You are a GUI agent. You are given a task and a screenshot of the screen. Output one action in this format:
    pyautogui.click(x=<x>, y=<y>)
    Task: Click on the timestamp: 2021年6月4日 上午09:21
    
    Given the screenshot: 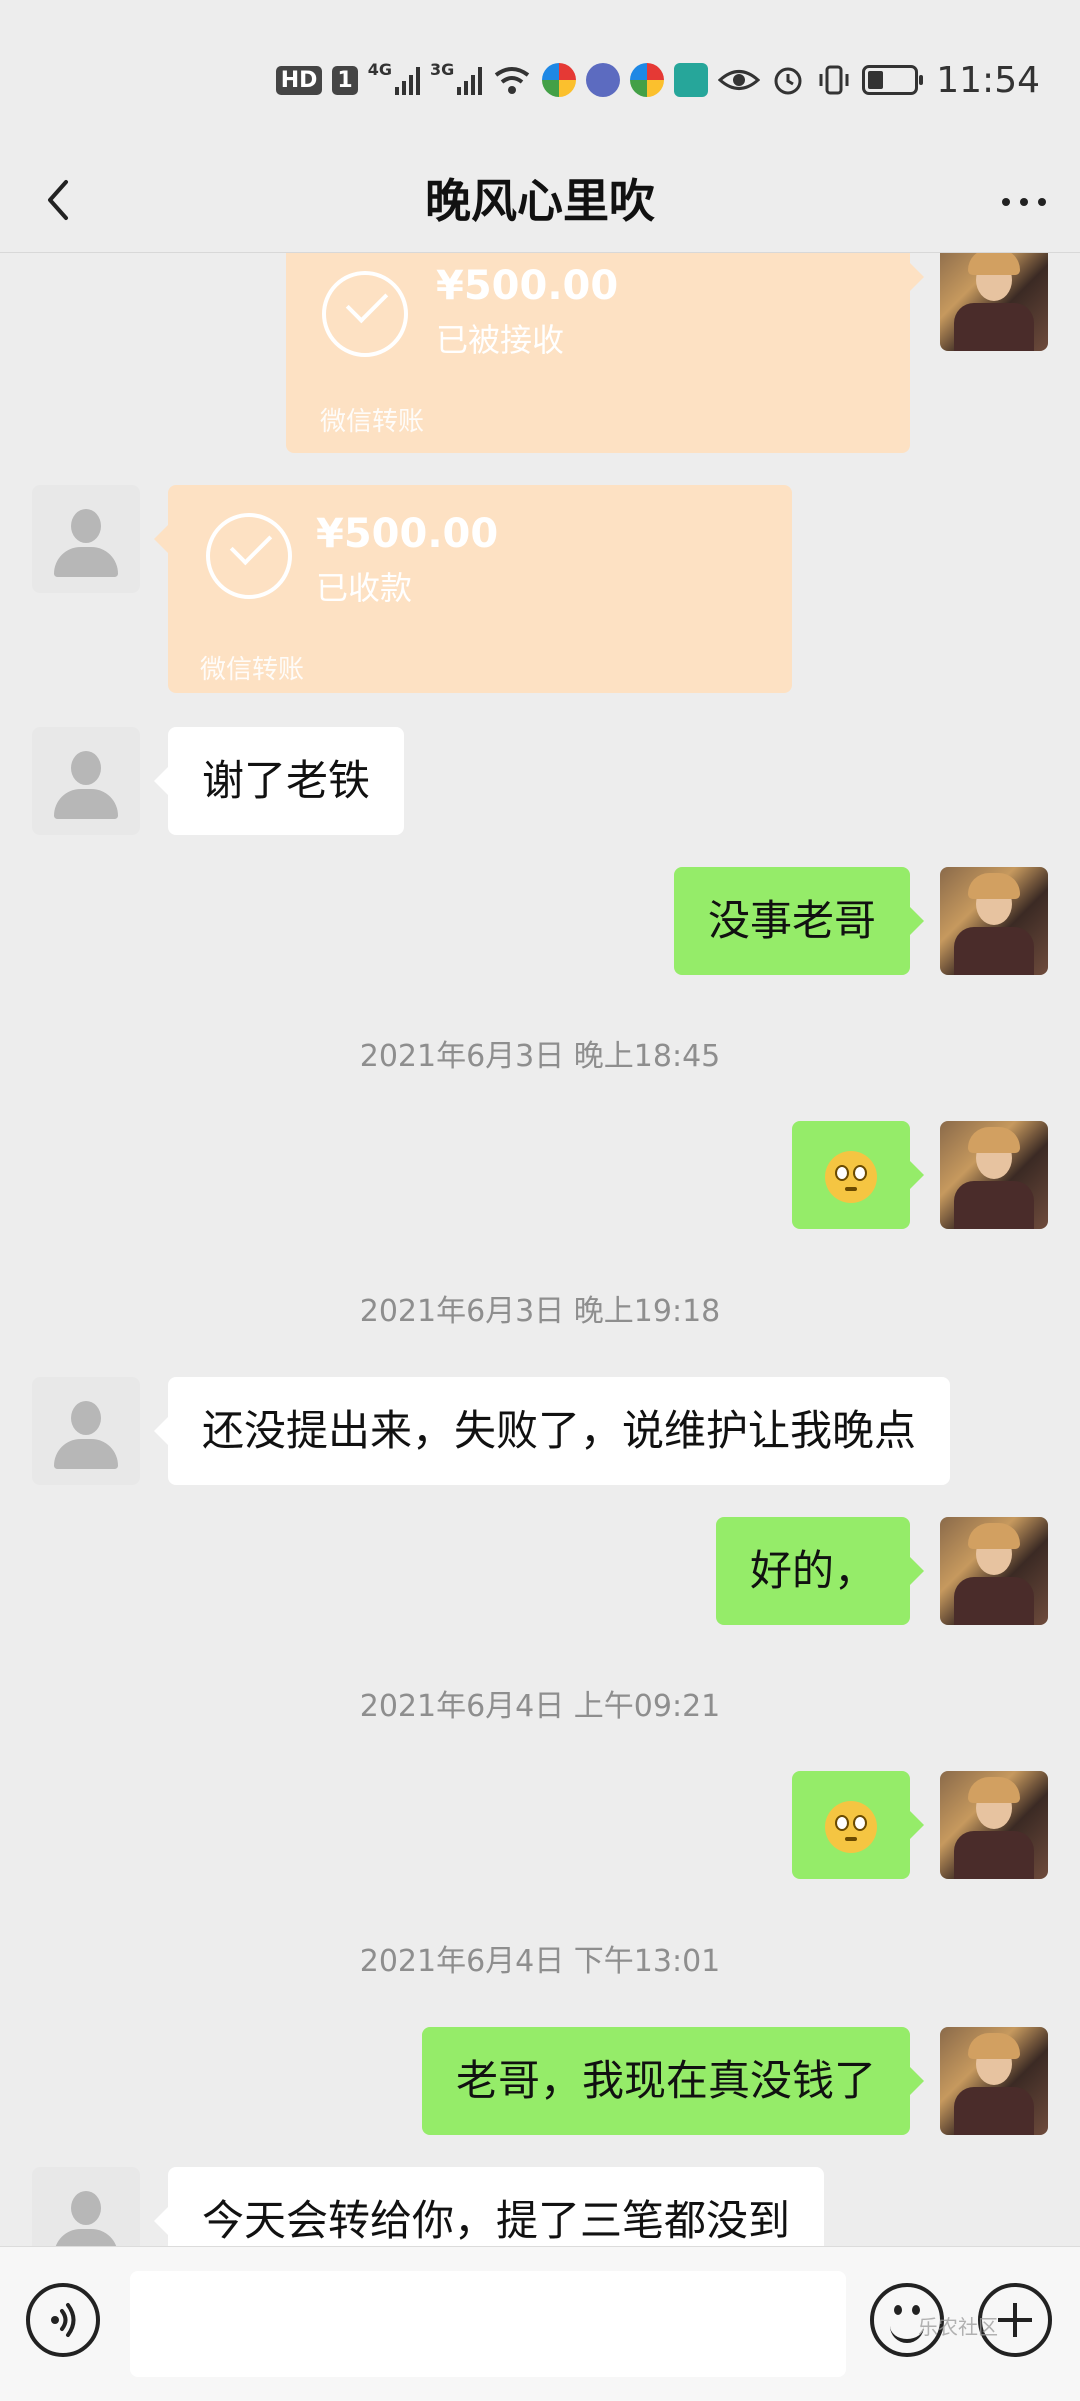 What is the action you would take?
    pyautogui.click(x=540, y=1706)
    